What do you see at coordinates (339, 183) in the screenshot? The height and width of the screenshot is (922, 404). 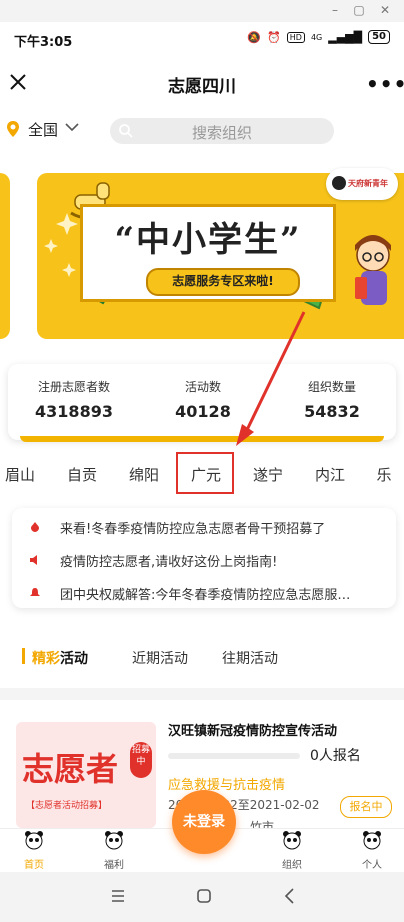 I see `panda-logo-icon` at bounding box center [339, 183].